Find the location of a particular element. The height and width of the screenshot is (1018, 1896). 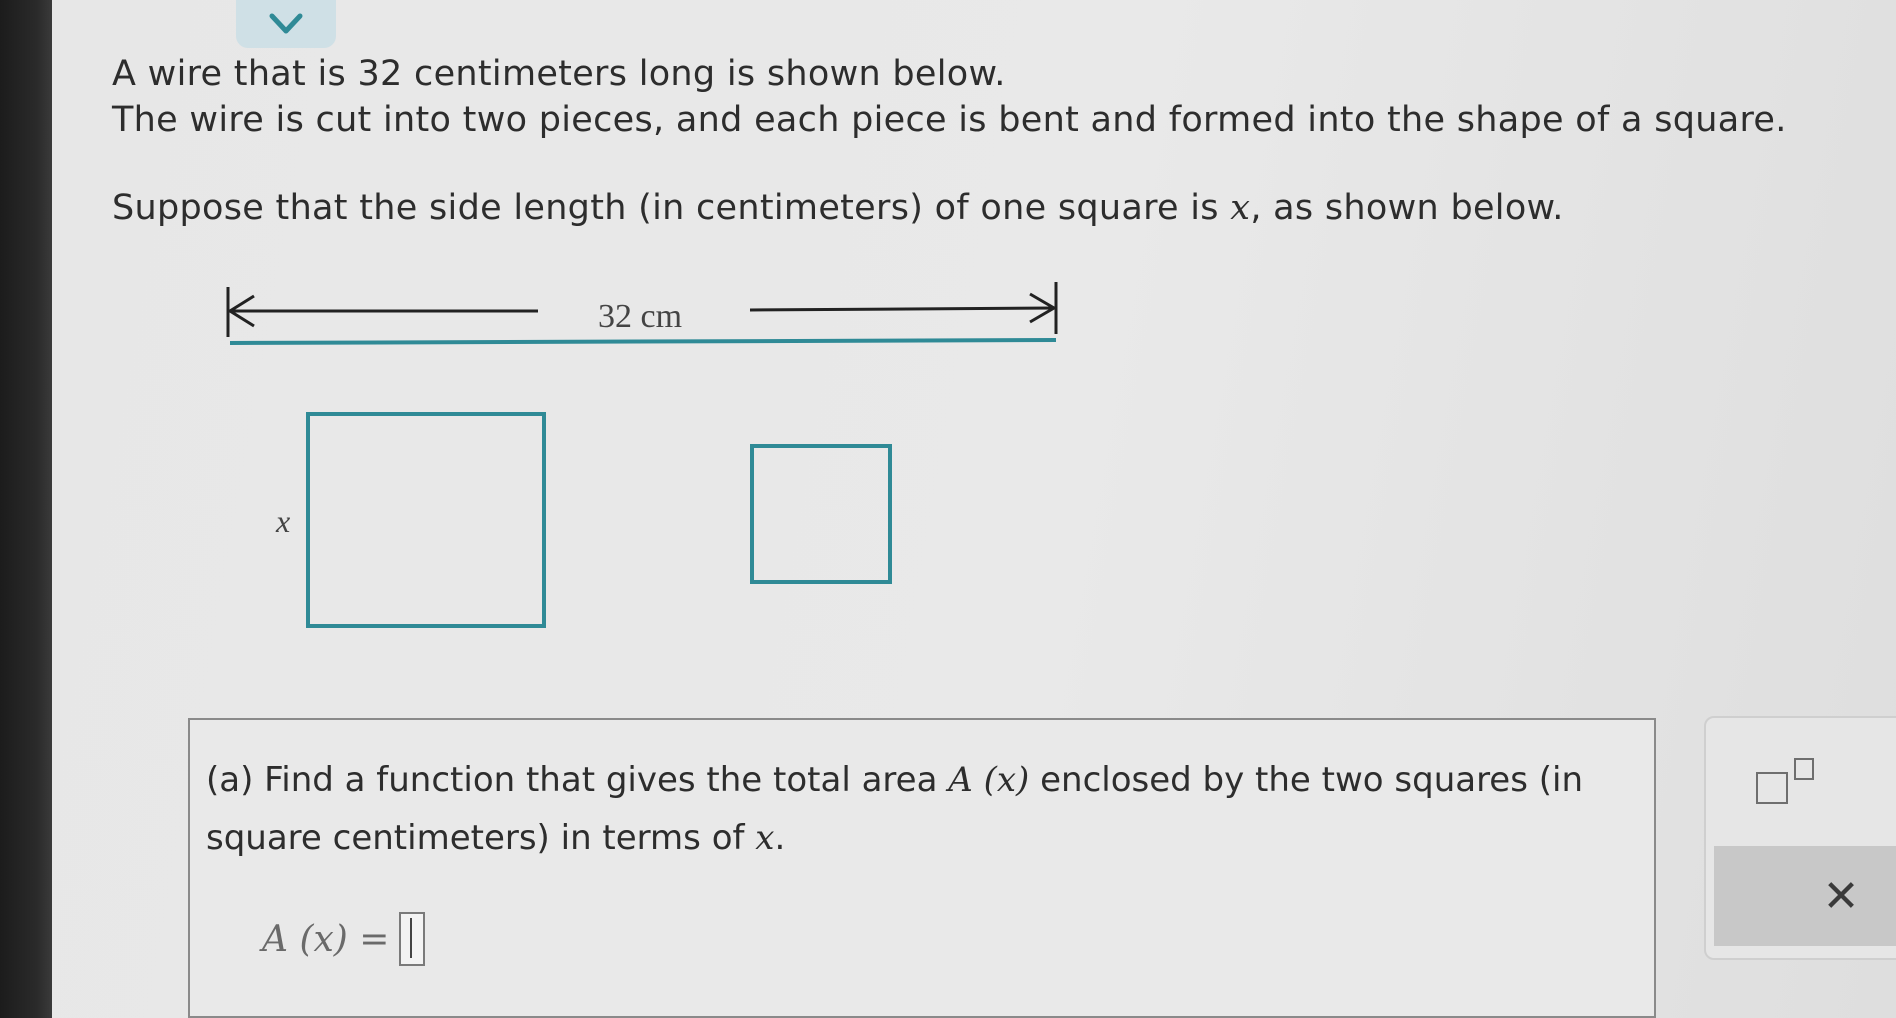

collapse-toggle is located at coordinates (286, 24).